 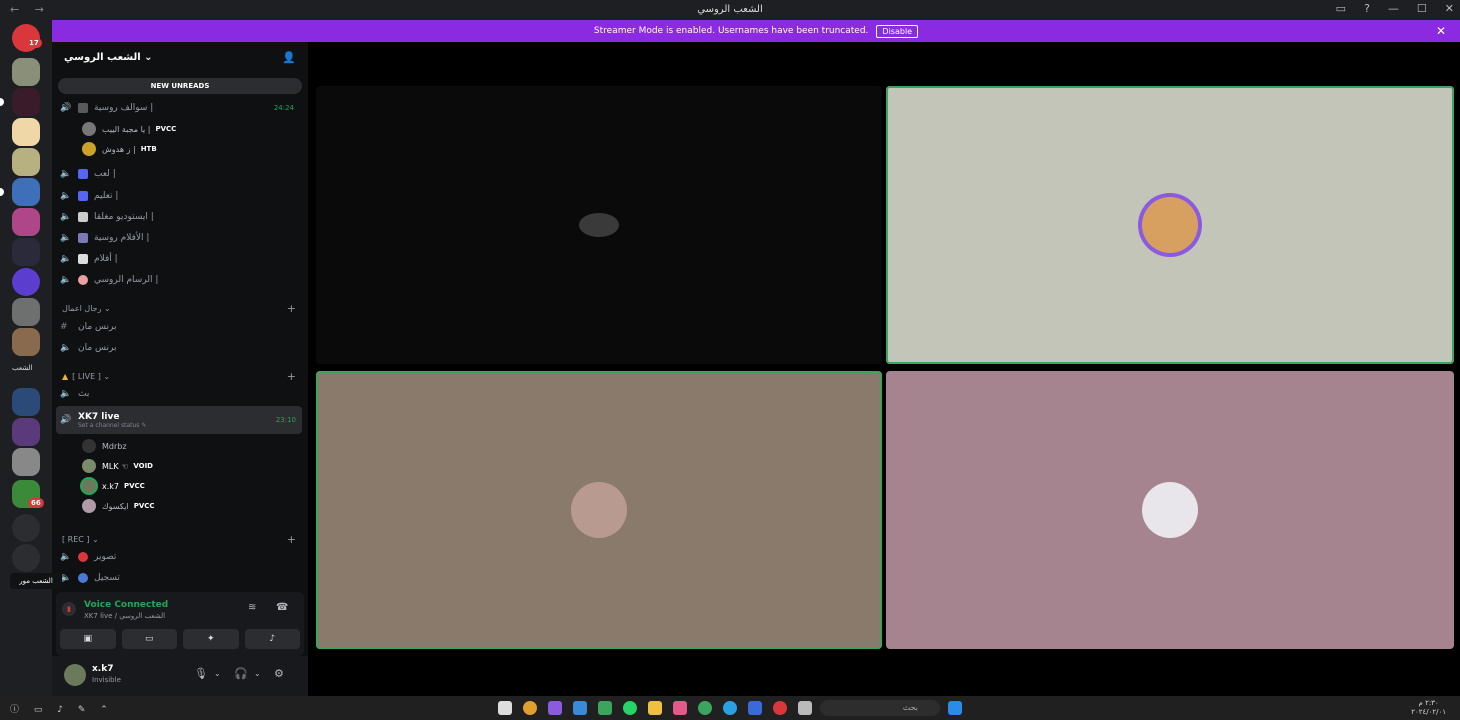 I want to click on screen-share-button: ▭, so click(x=149, y=639).